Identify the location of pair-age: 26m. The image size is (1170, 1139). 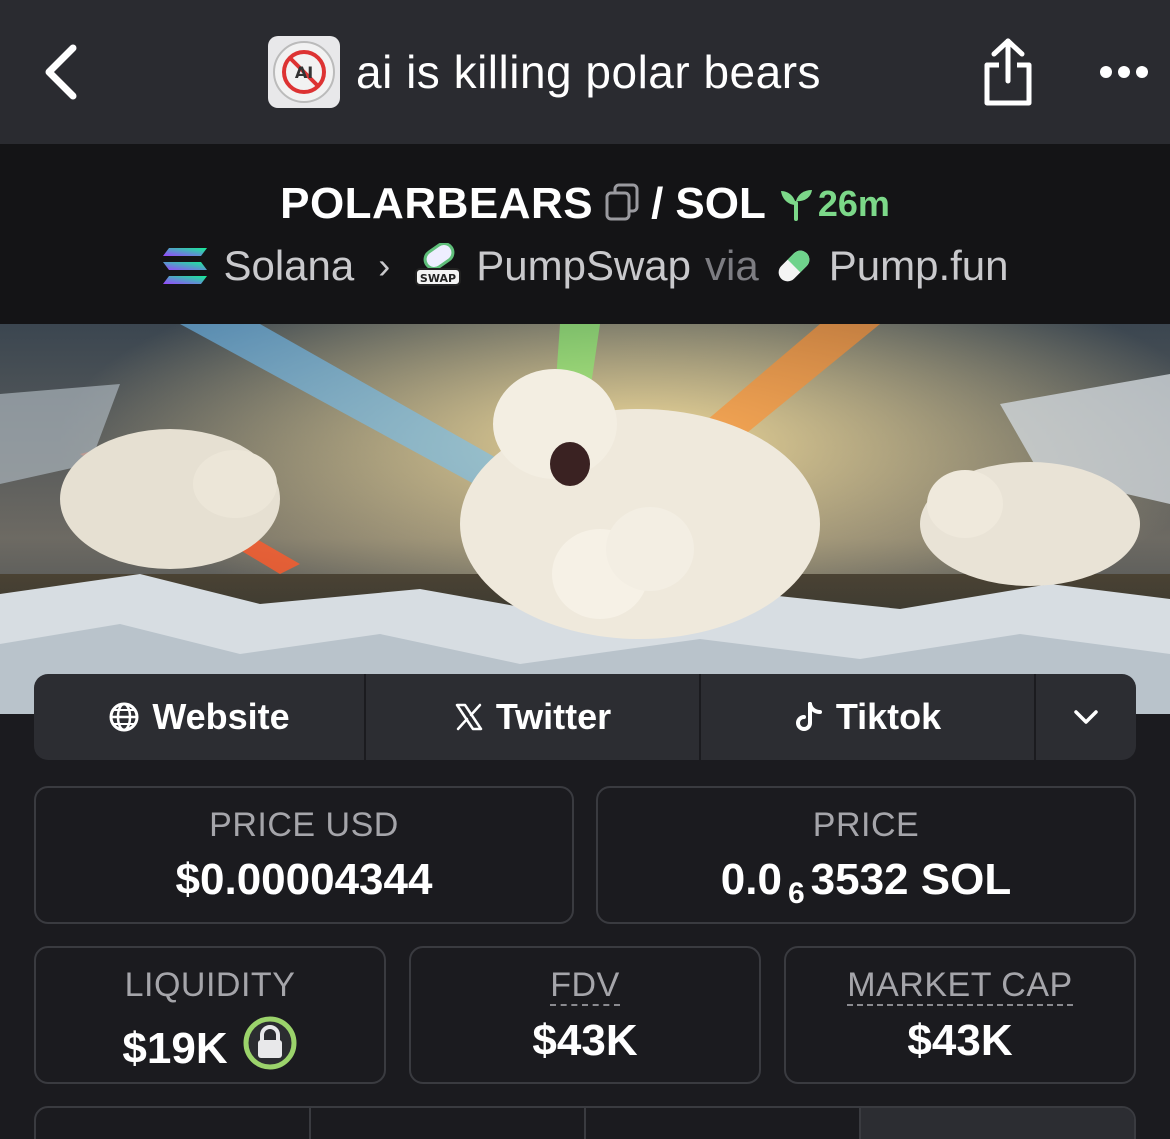
(834, 204).